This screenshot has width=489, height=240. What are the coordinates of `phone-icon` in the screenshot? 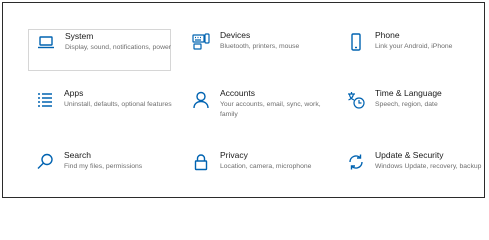 It's located at (356, 42).